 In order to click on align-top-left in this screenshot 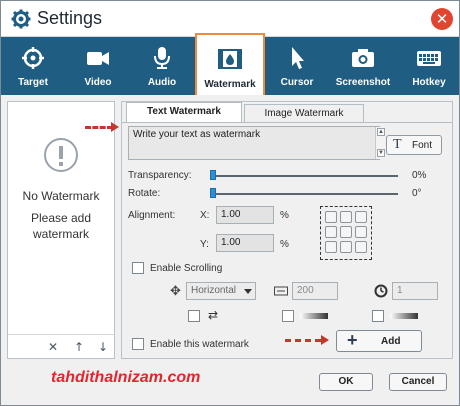, I will do `click(331, 217)`.